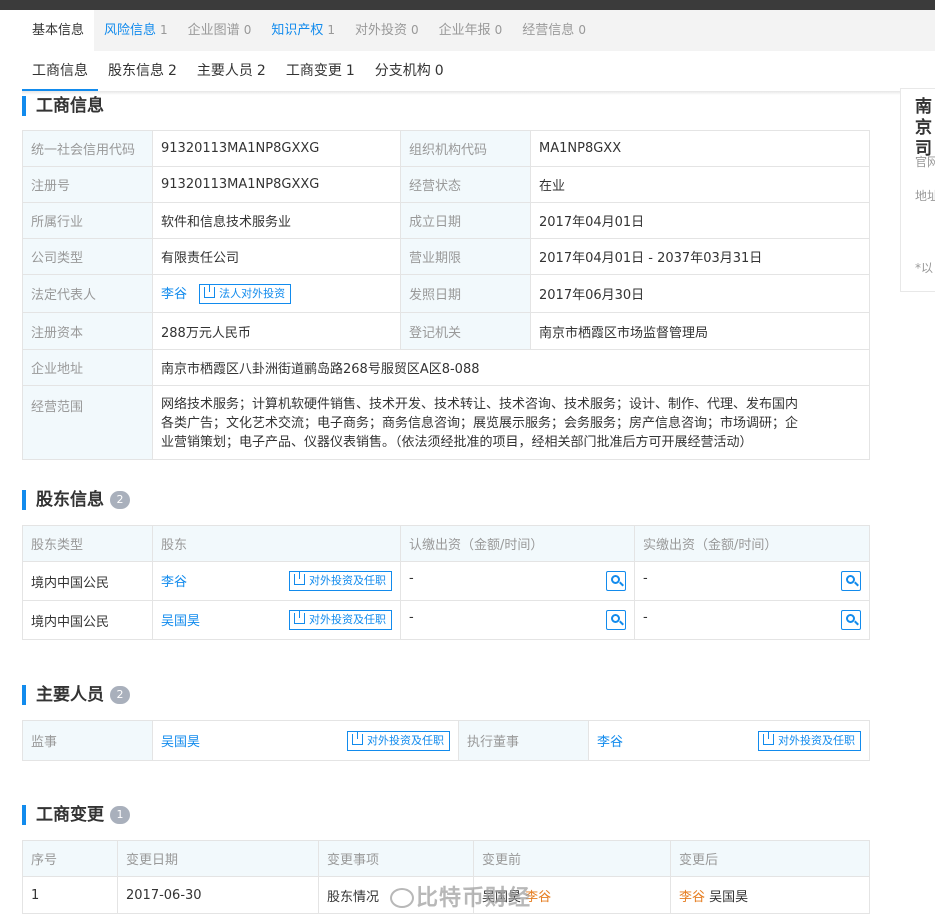 The width and height of the screenshot is (935, 923). What do you see at coordinates (923, 128) in the screenshot?
I see `side-company-name: 南京司` at bounding box center [923, 128].